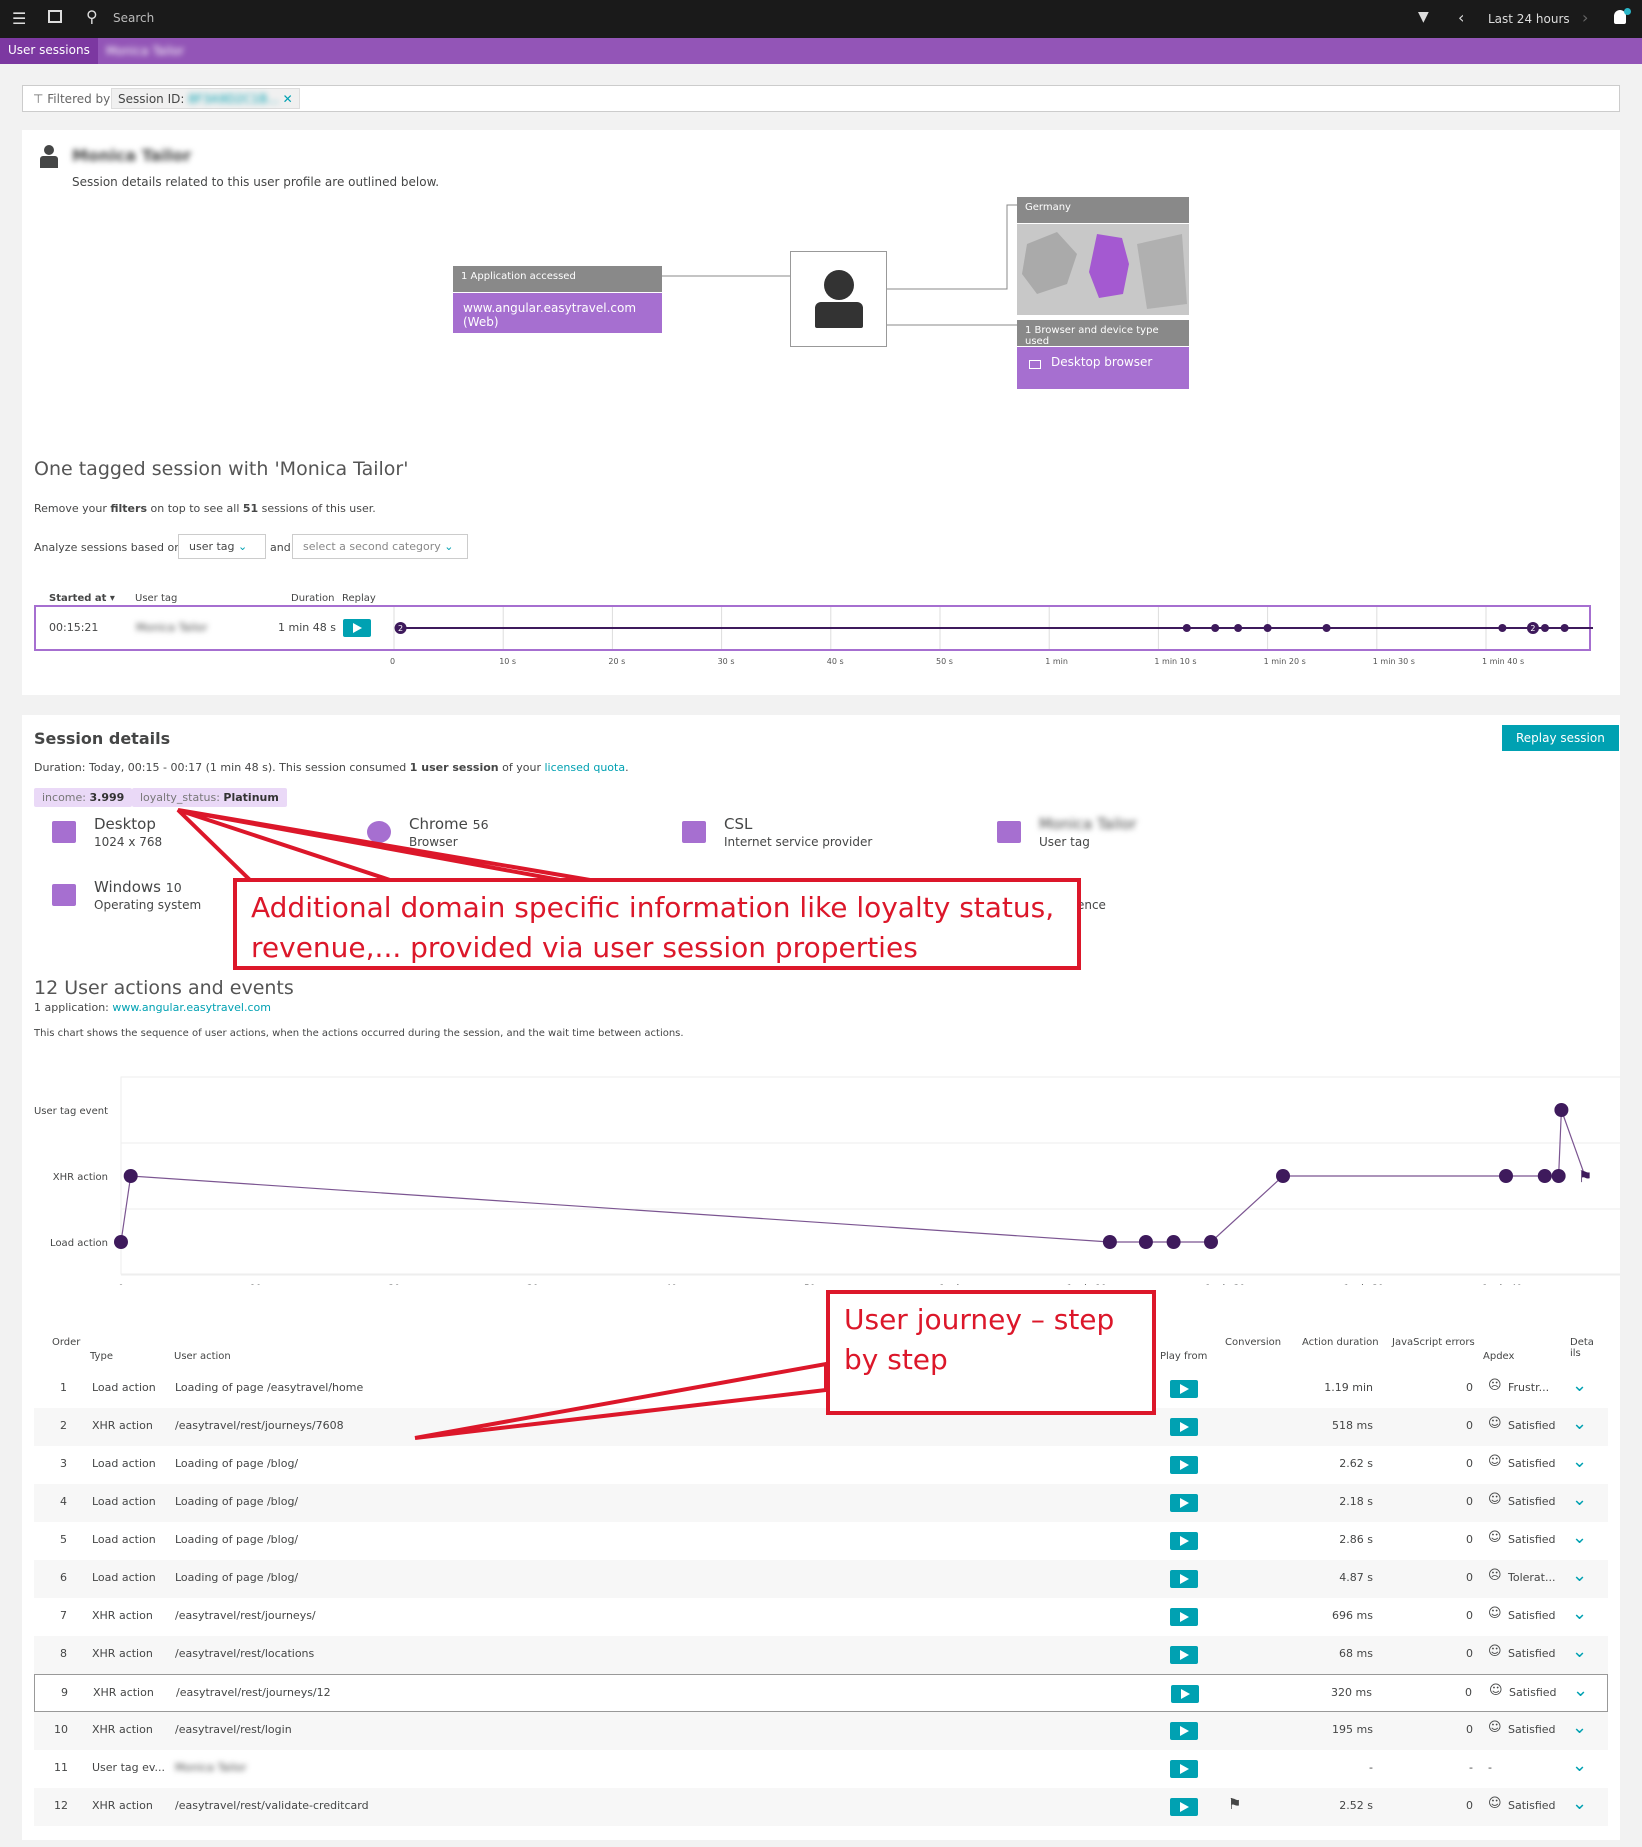 The height and width of the screenshot is (1847, 1642). What do you see at coordinates (244, 1653) in the screenshot?
I see `action-cell: /easytravel/rest/locations` at bounding box center [244, 1653].